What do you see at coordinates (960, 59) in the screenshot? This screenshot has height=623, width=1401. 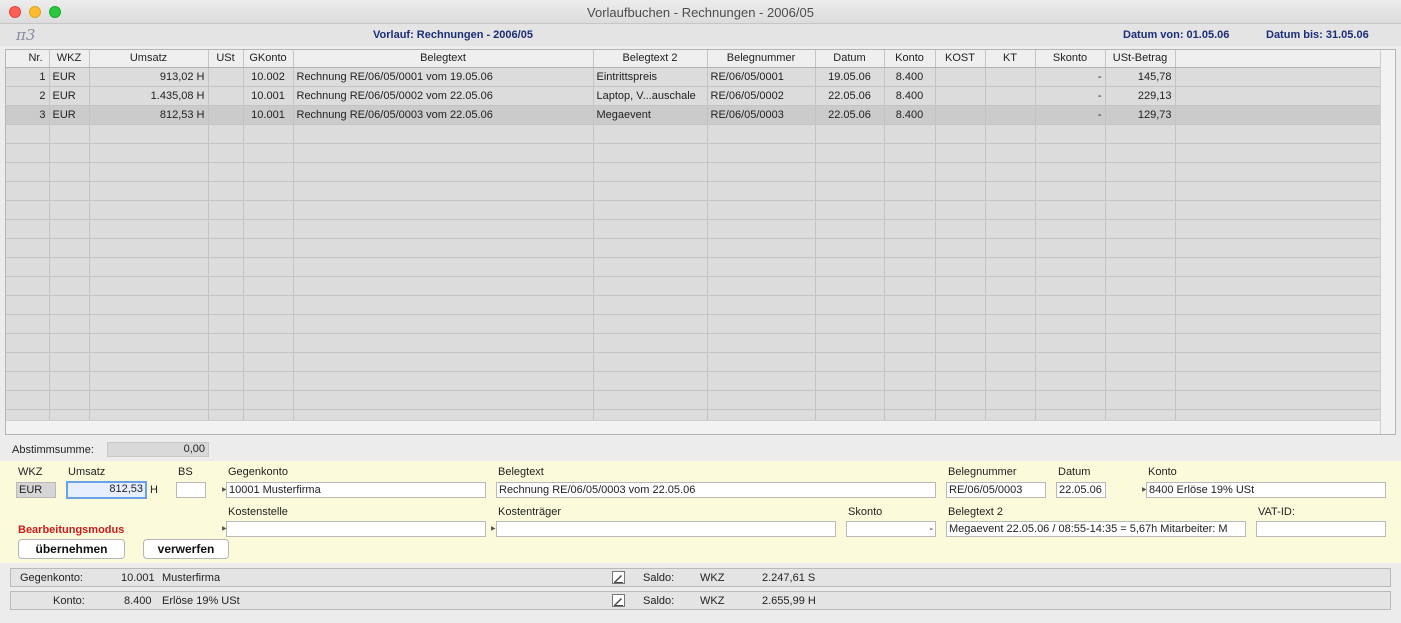 I see `column-header: KOST` at bounding box center [960, 59].